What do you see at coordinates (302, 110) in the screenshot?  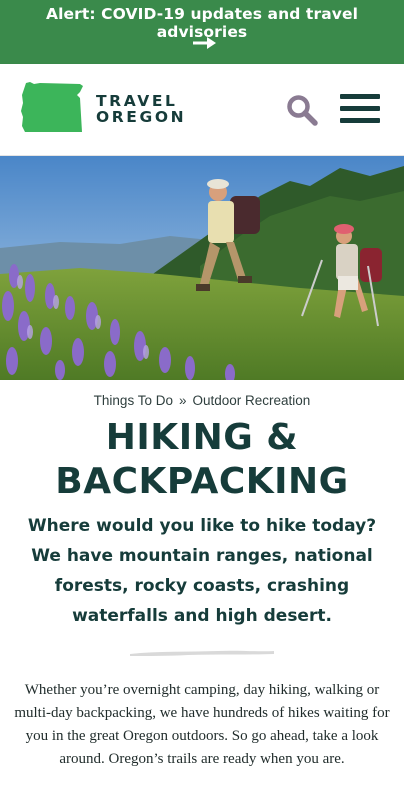 I see `search-icon` at bounding box center [302, 110].